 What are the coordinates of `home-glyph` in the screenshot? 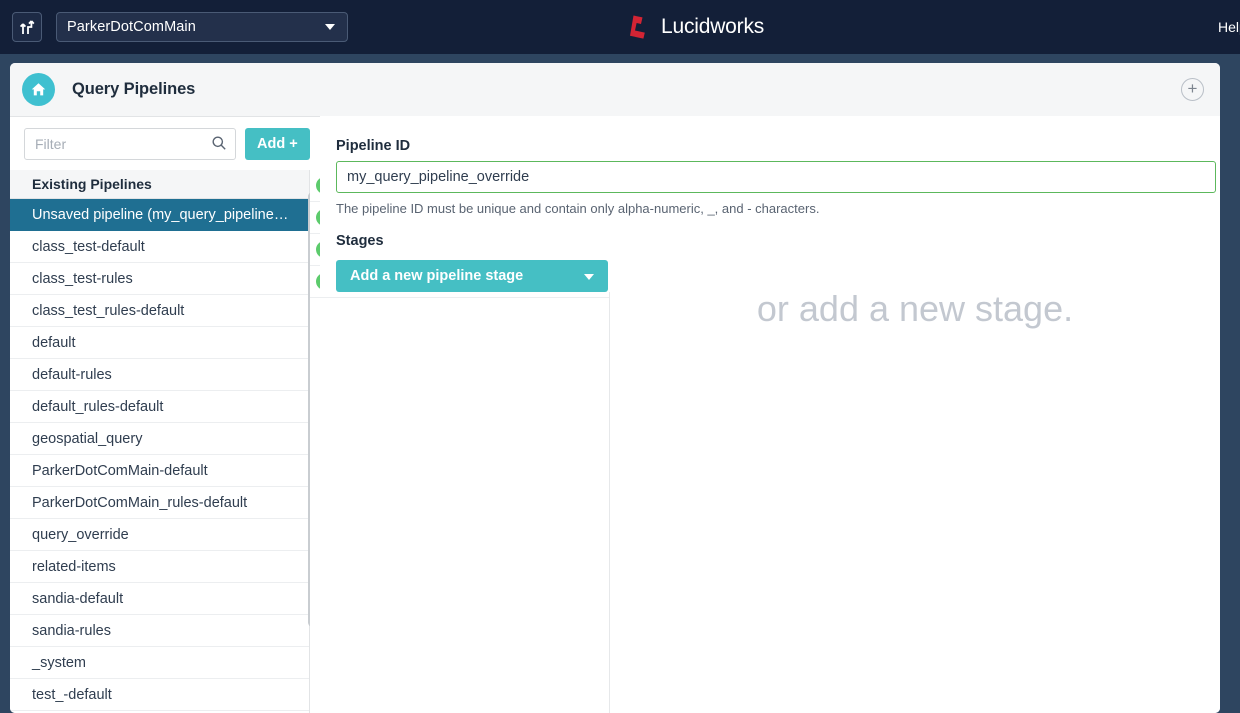 It's located at (38, 89).